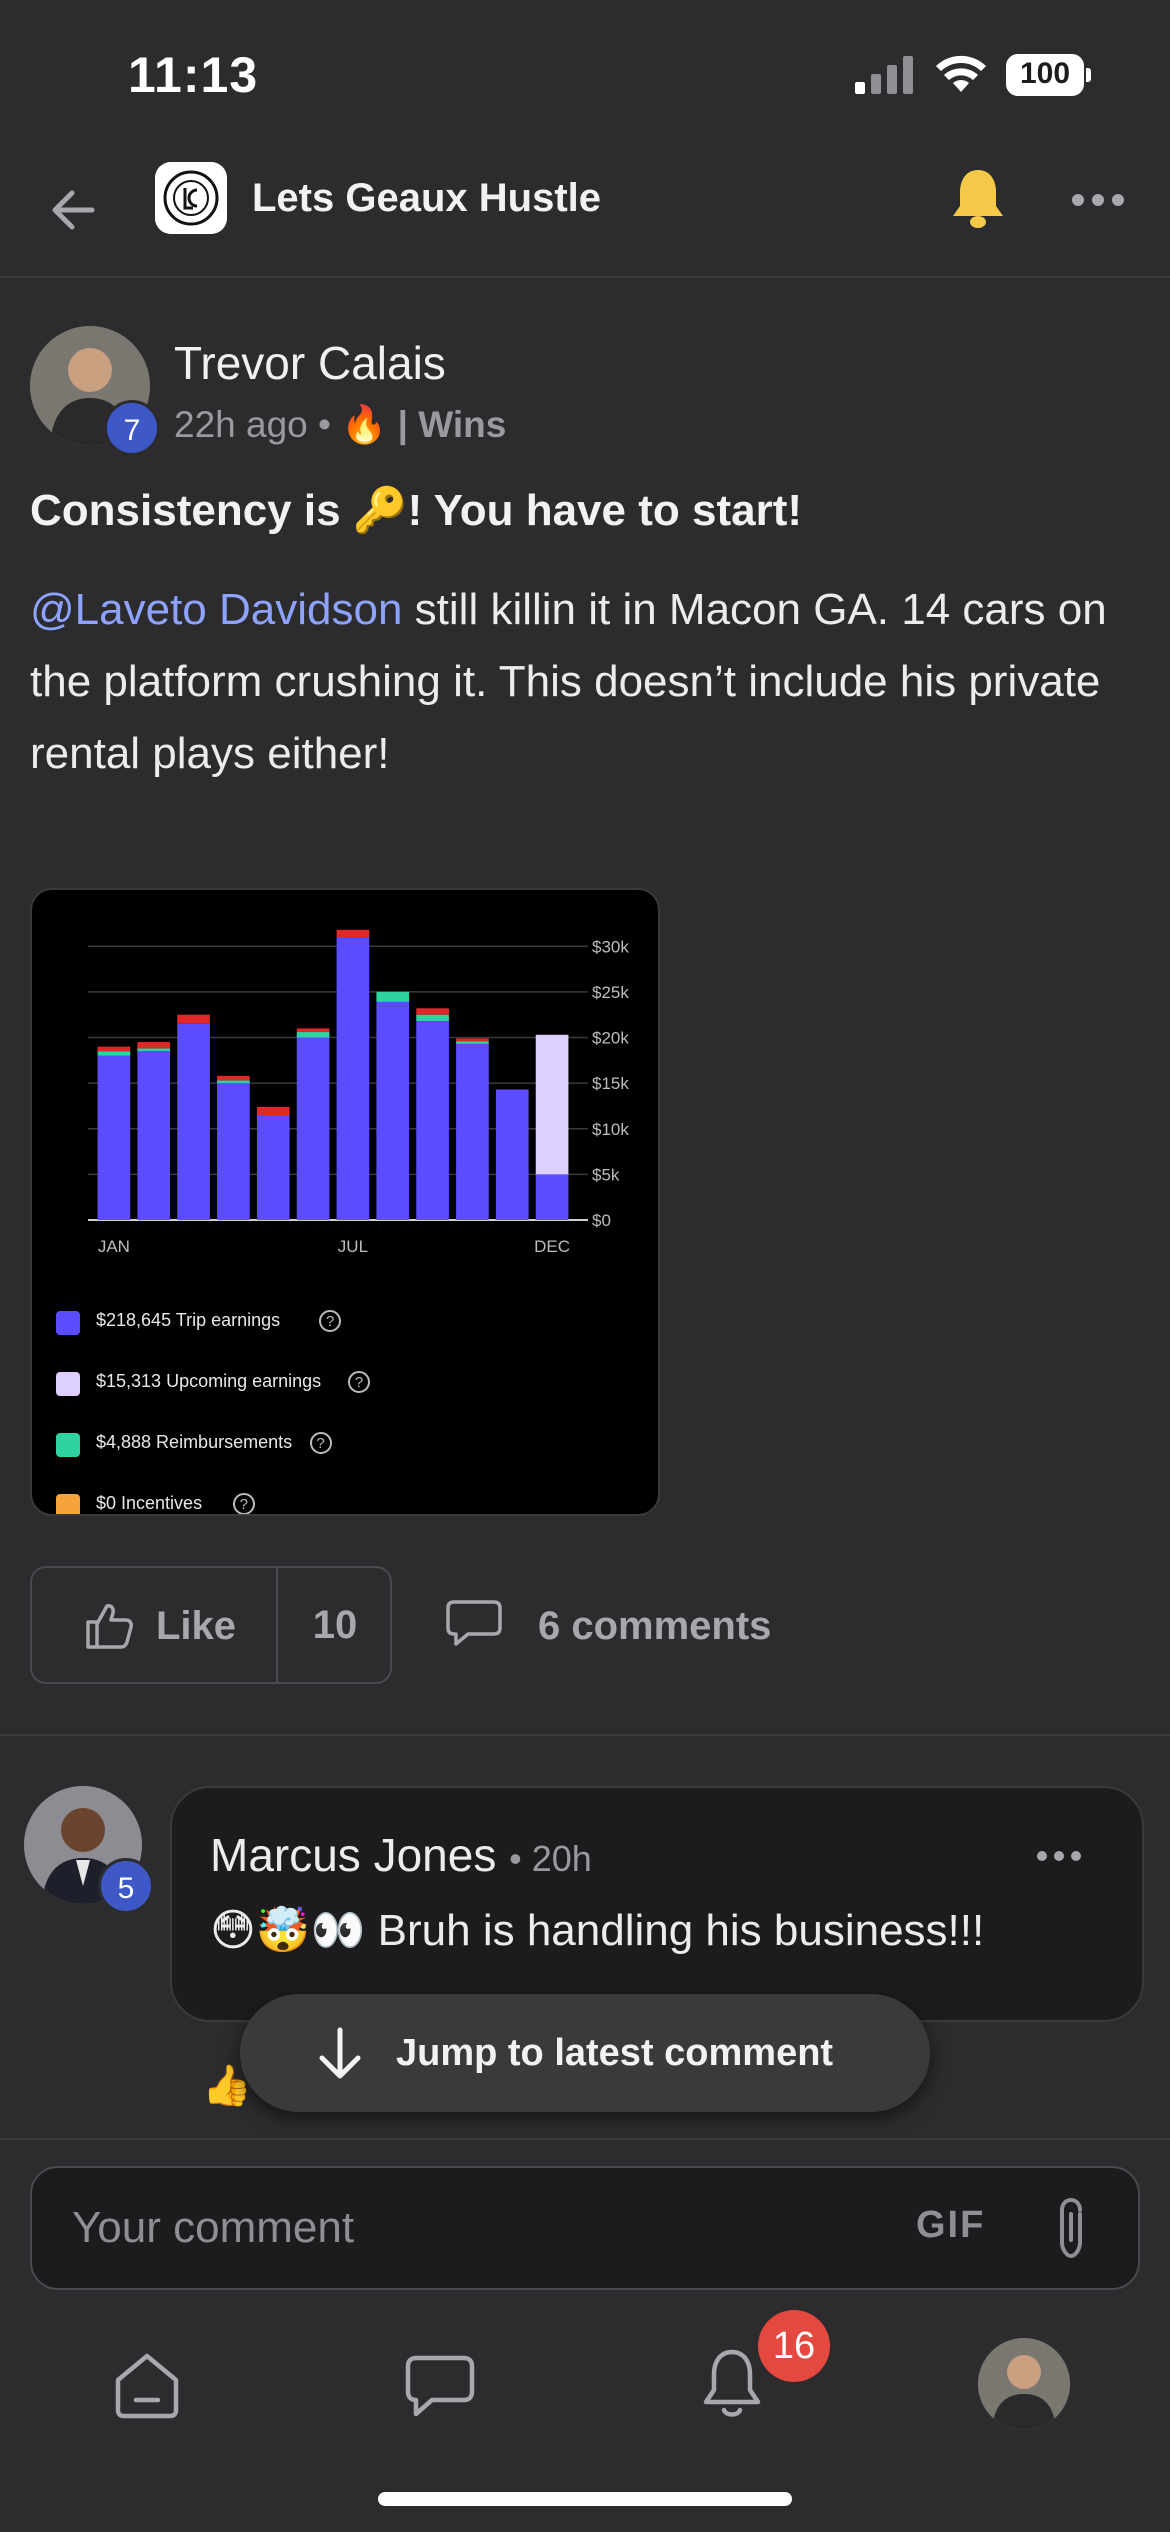  I want to click on jump-label: Jump to latest comment, so click(615, 2053).